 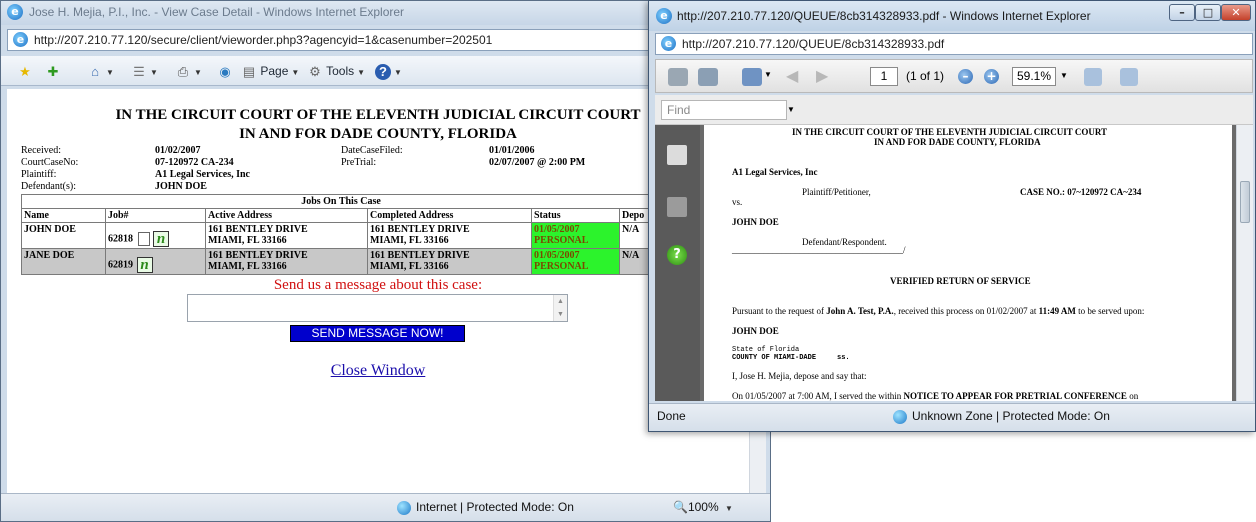 What do you see at coordinates (485, 507) in the screenshot?
I see `back-zone: Internet | Protected Mode: On` at bounding box center [485, 507].